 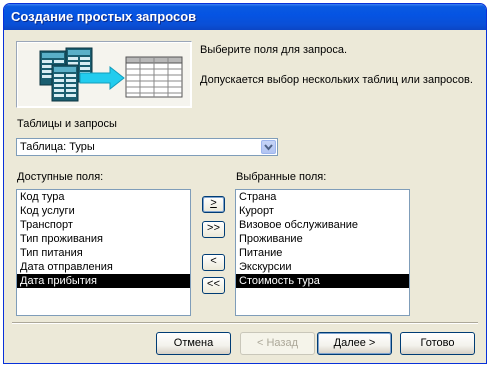 I want to click on remove-all-label: <<, so click(x=213, y=285).